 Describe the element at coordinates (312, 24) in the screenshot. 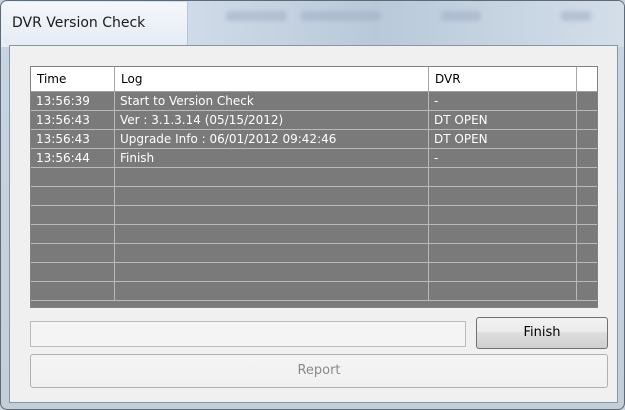

I see `title-bar: DVR Version Check` at that location.